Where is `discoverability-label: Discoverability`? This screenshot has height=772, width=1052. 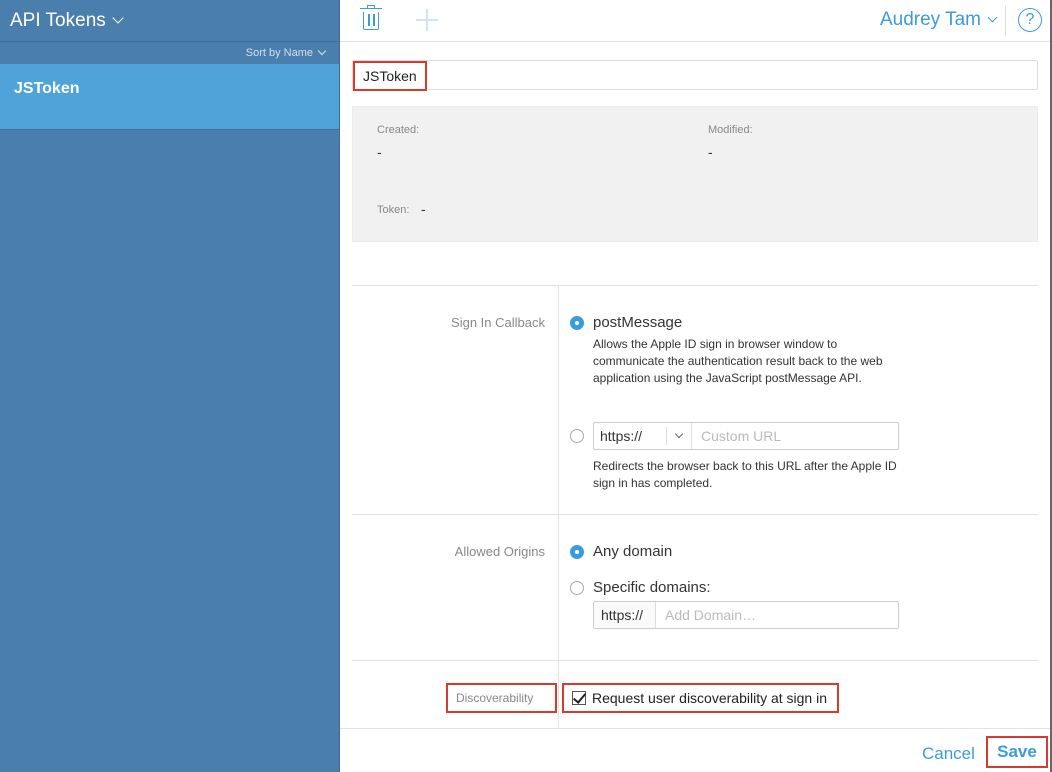
discoverability-label: Discoverability is located at coordinates (501, 698).